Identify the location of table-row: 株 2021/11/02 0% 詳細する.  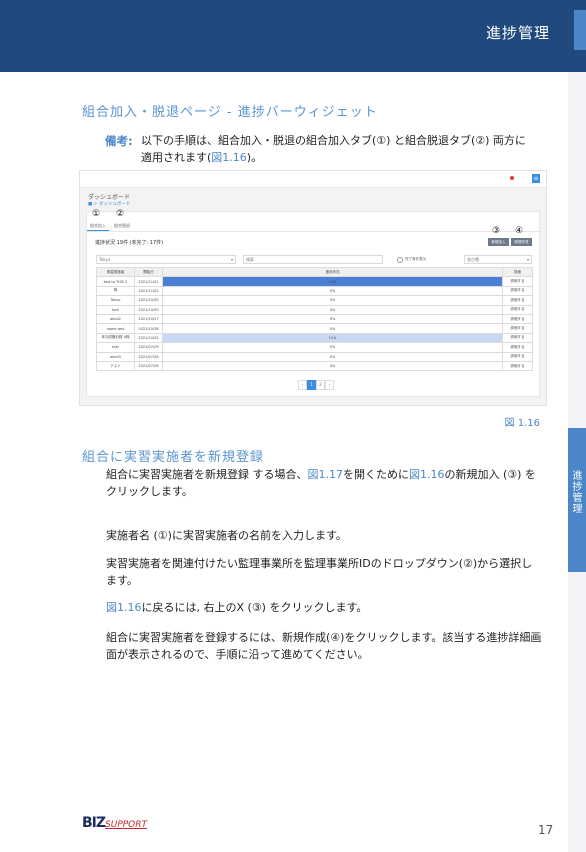
(314, 291).